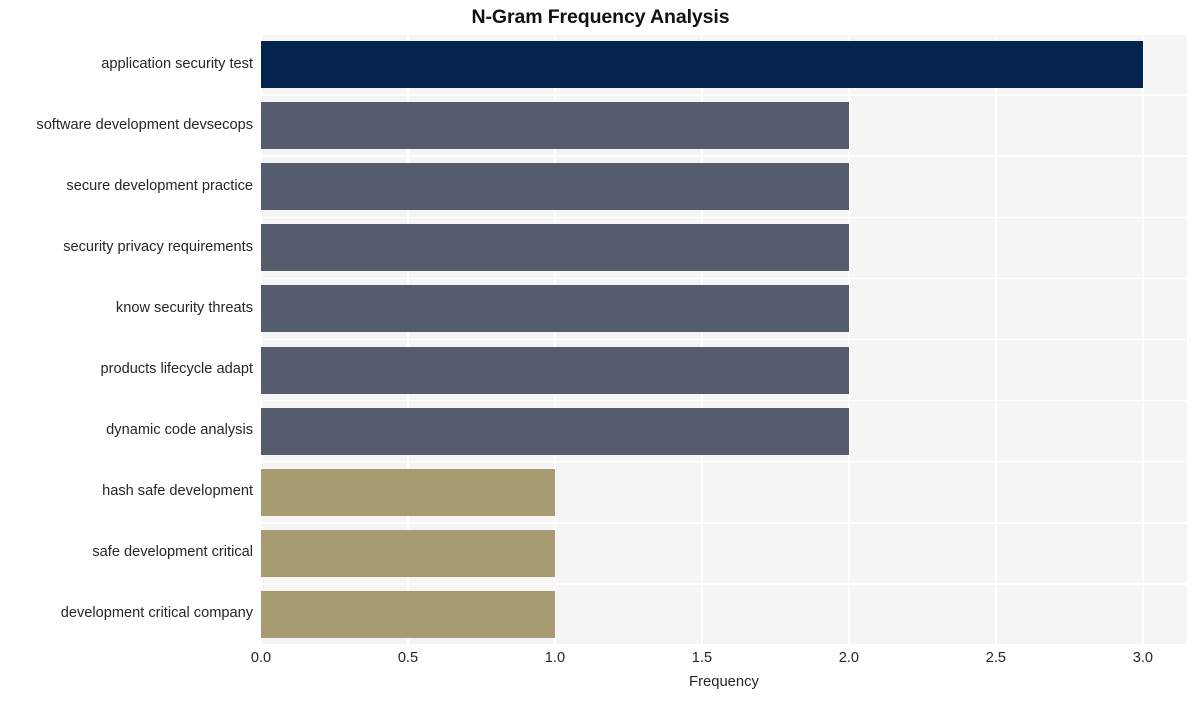  I want to click on x-axis-tick-label: 3.0, so click(1143, 658).